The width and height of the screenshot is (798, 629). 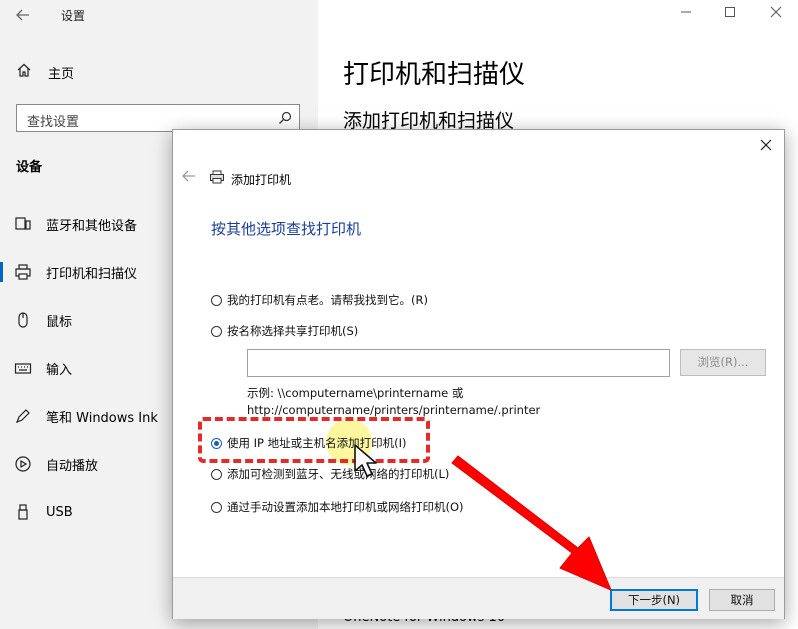 What do you see at coordinates (1, 272) in the screenshot?
I see `selection-indicator` at bounding box center [1, 272].